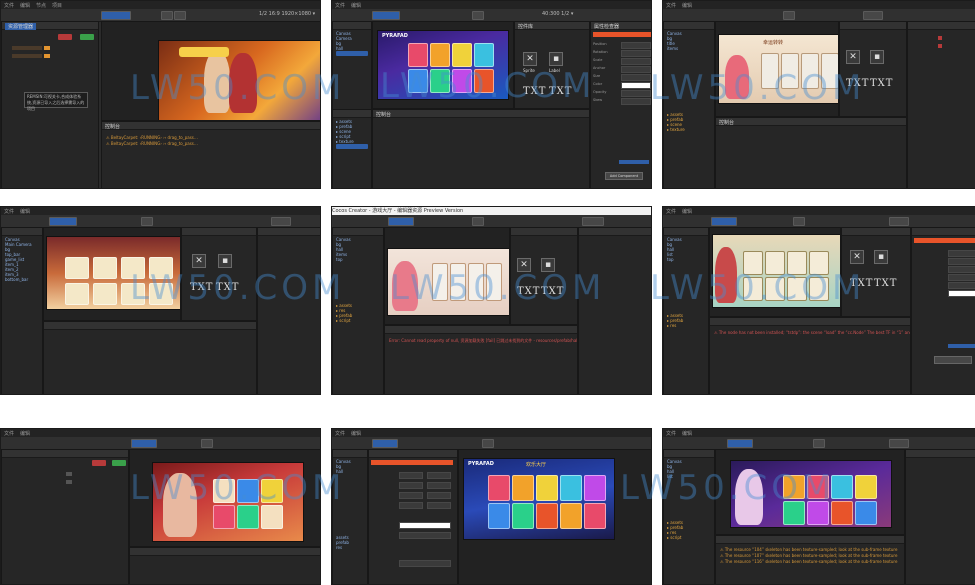 Image resolution: width=975 pixels, height=585 pixels. I want to click on tree-node: bg, so click(22, 249).